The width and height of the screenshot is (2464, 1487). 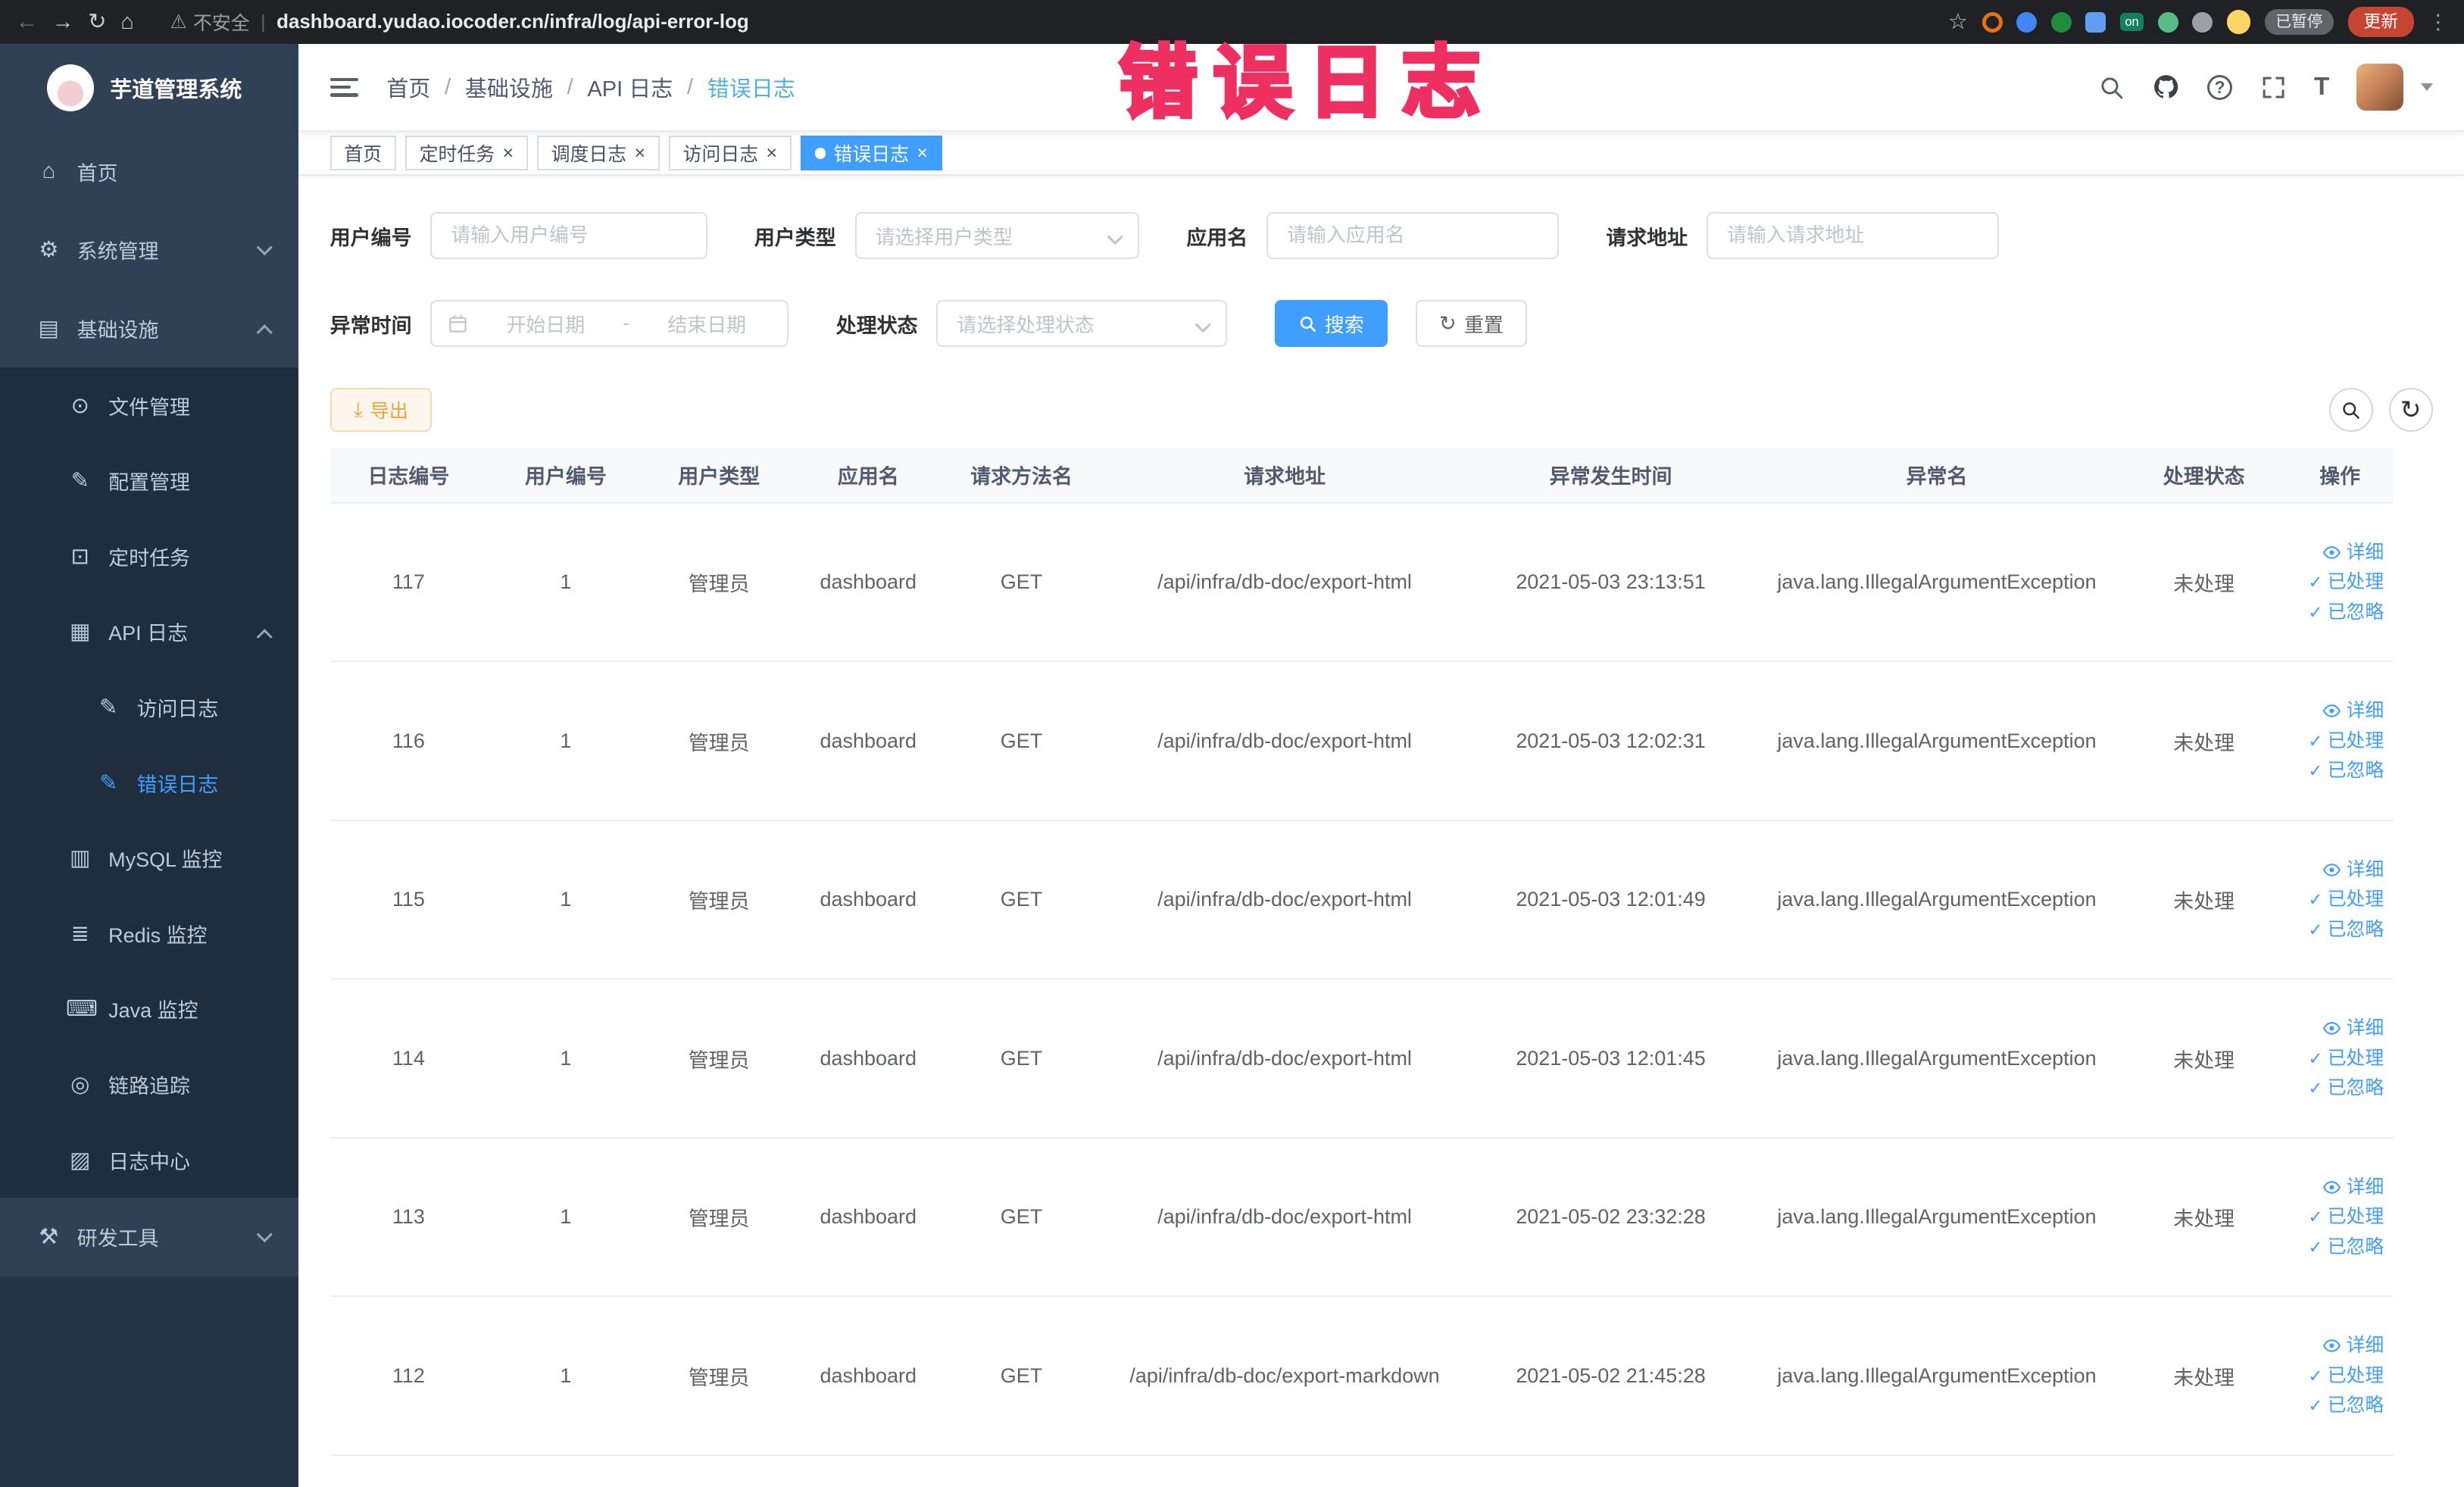 What do you see at coordinates (2166, 87) in the screenshot?
I see `github-icon` at bounding box center [2166, 87].